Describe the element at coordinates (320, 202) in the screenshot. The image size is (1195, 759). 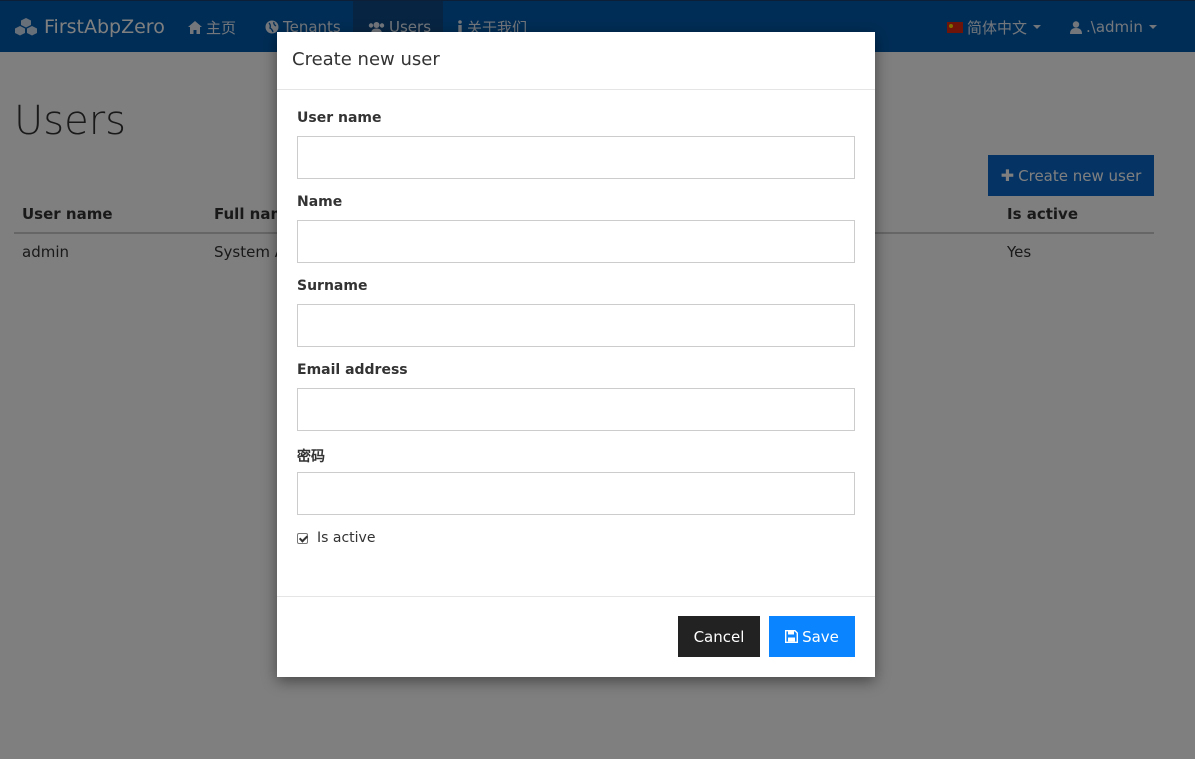
I see `name-label: Name` at that location.